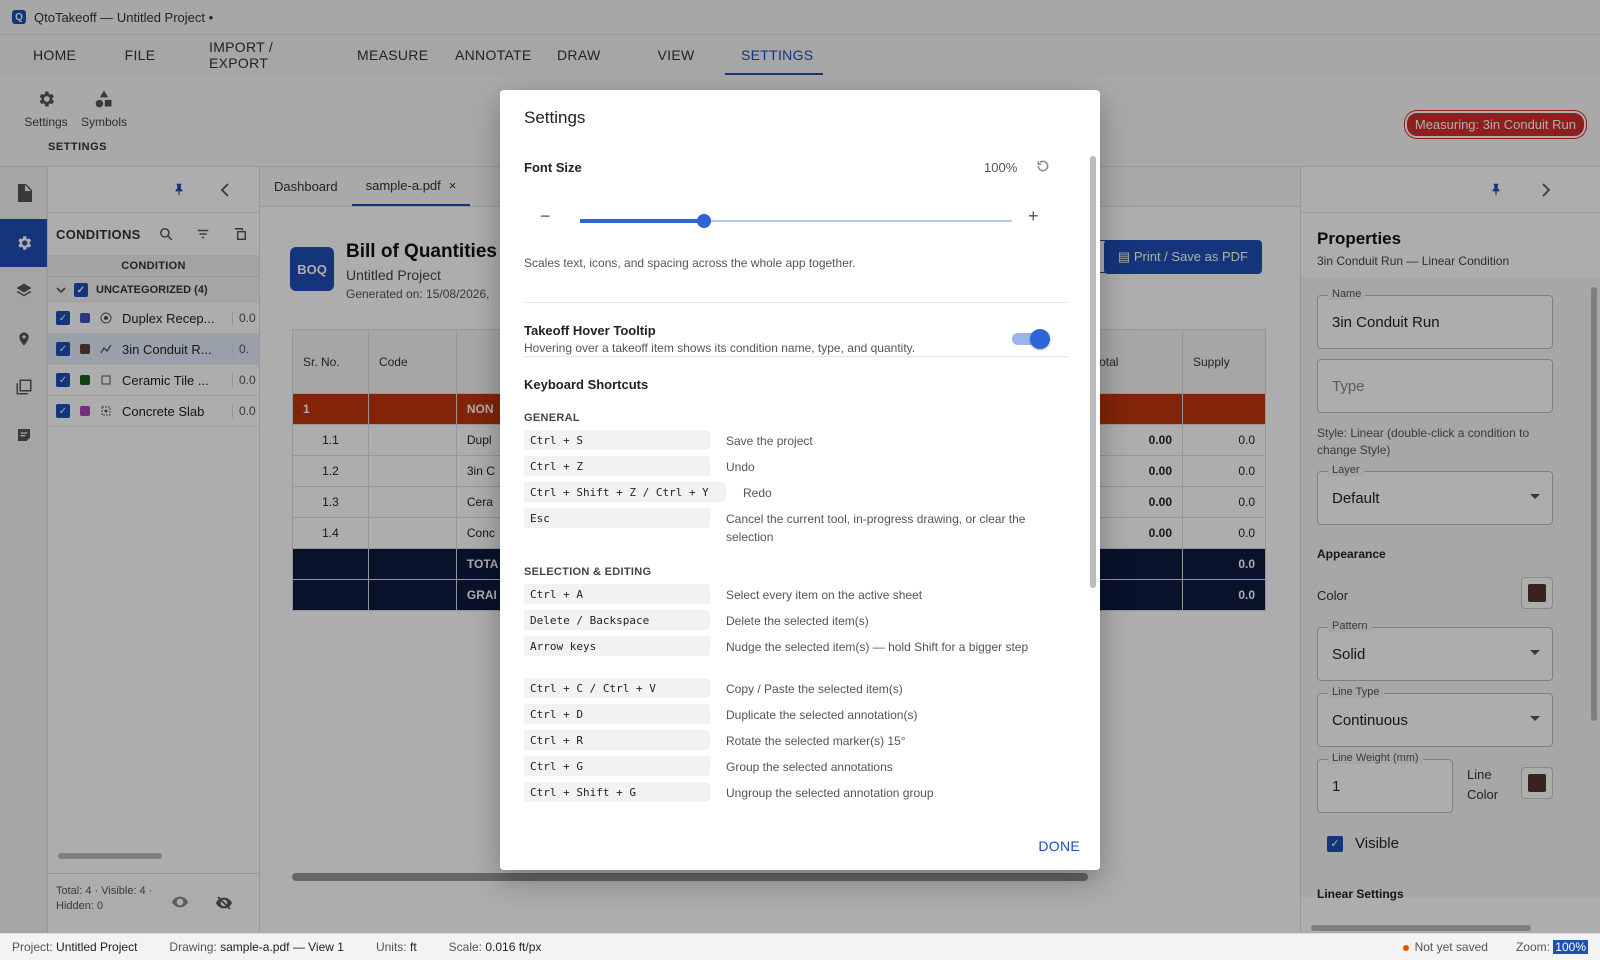 The height and width of the screenshot is (960, 1600). What do you see at coordinates (1001, 167) in the screenshot?
I see `font-size-value: 100%` at bounding box center [1001, 167].